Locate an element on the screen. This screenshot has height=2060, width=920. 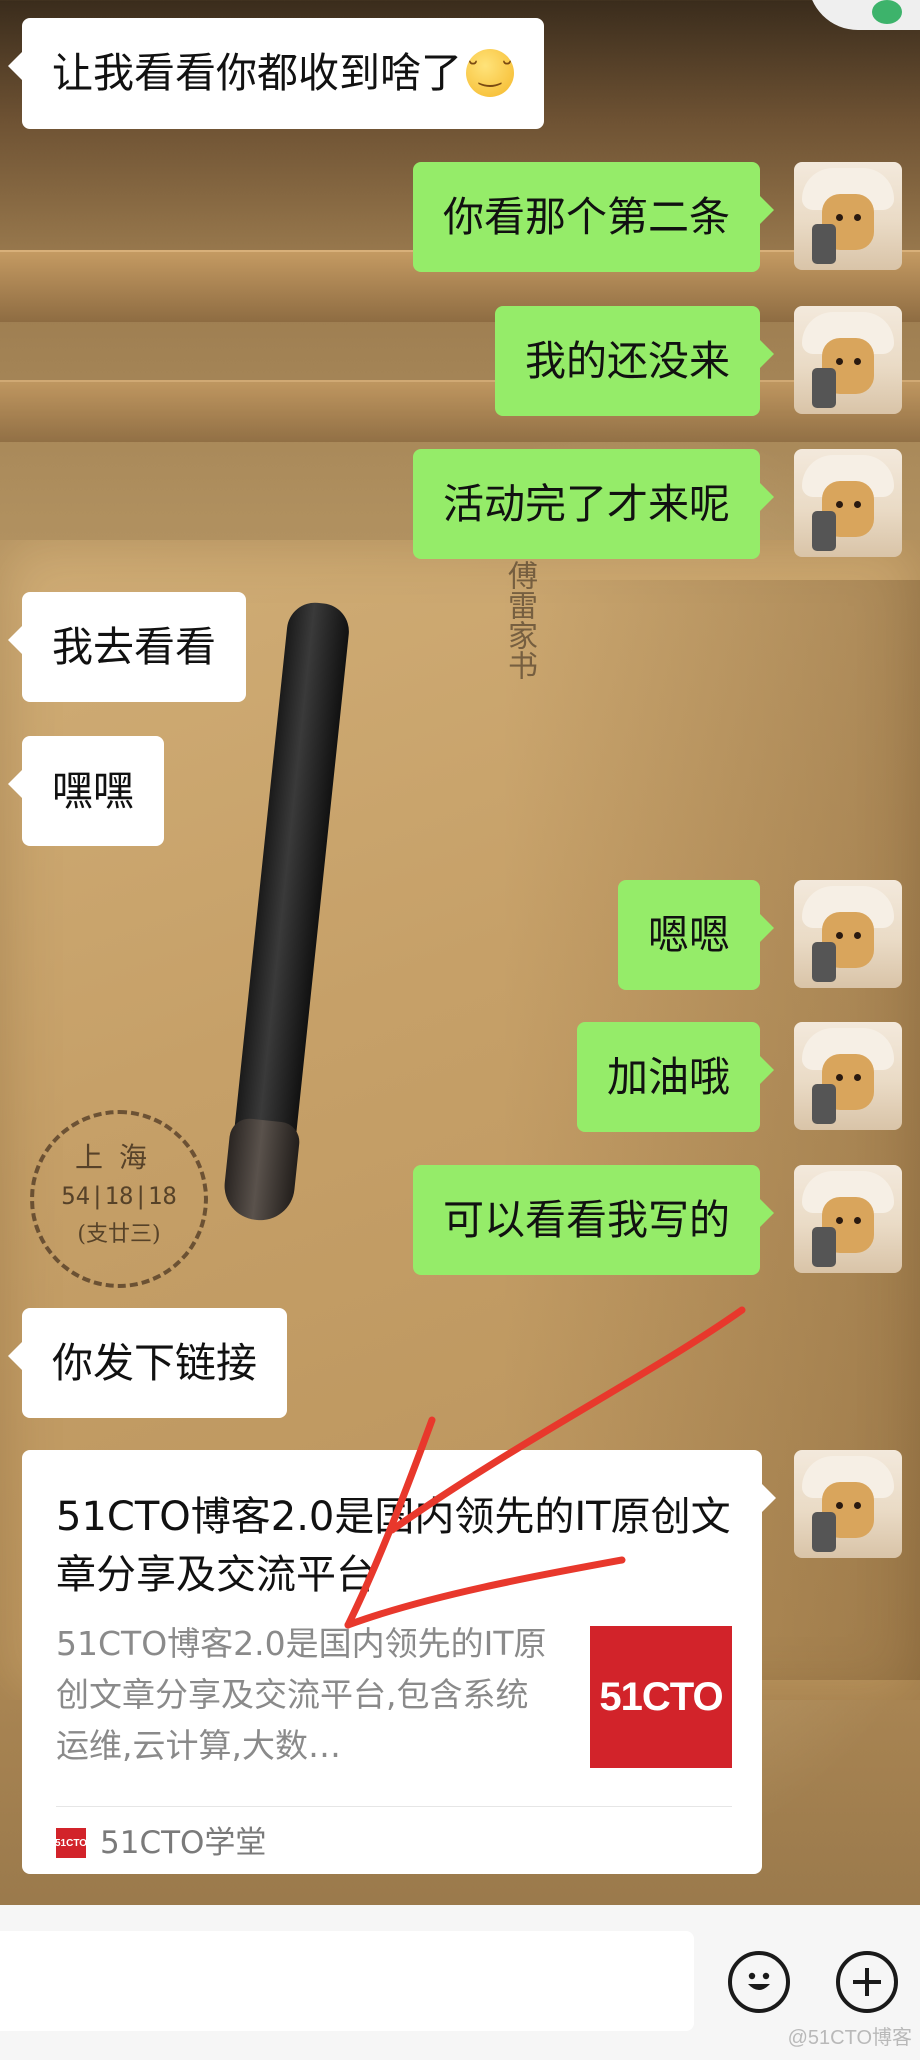
message-bubble: 你看那个第二条 is located at coordinates (593, 217).